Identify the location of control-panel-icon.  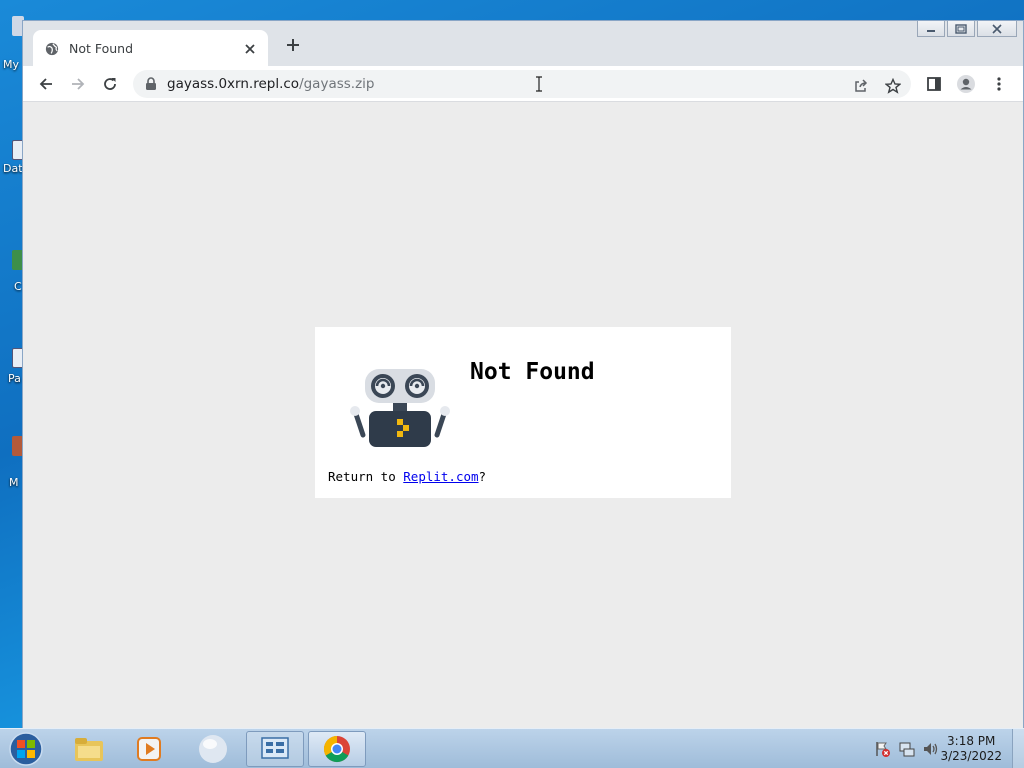
(275, 748).